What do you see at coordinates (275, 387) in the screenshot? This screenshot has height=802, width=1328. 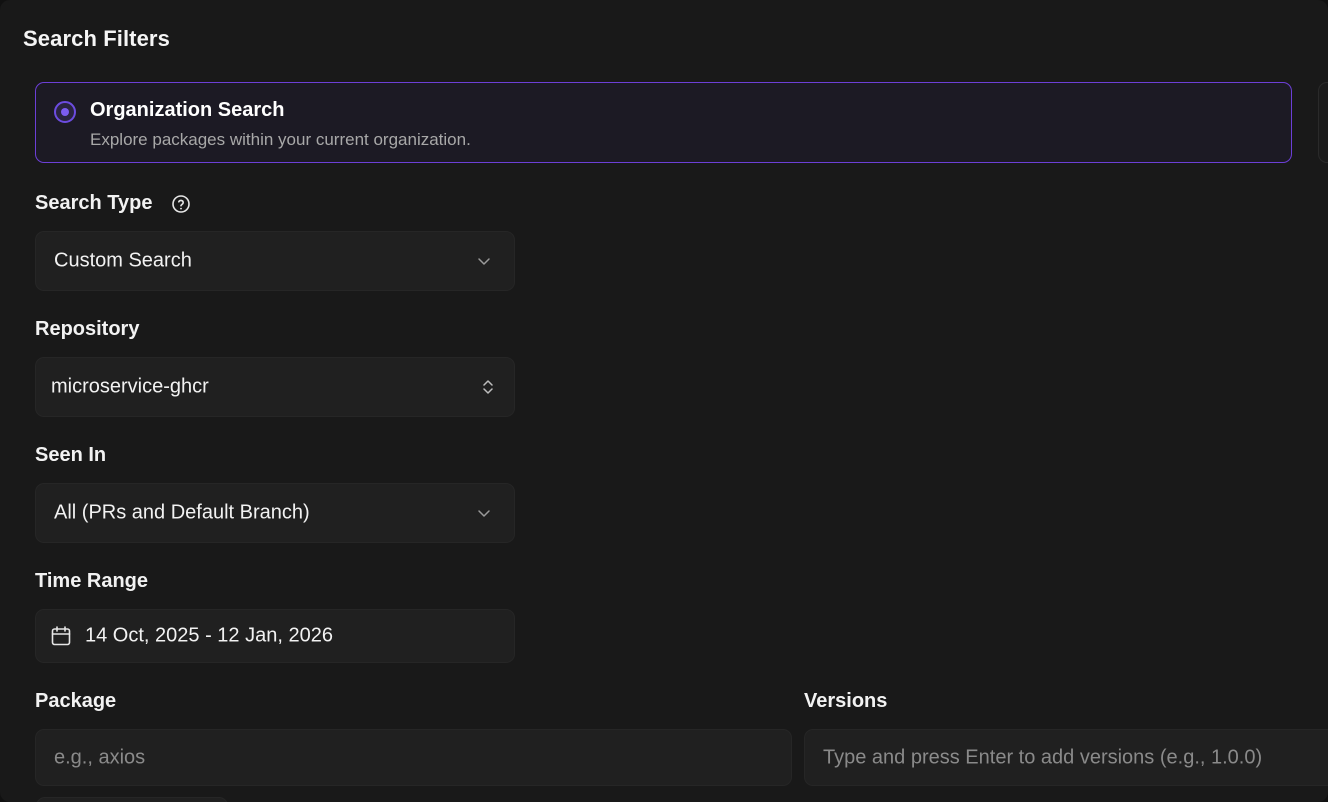 I see `repository-combobox: microservice-ghcr` at bounding box center [275, 387].